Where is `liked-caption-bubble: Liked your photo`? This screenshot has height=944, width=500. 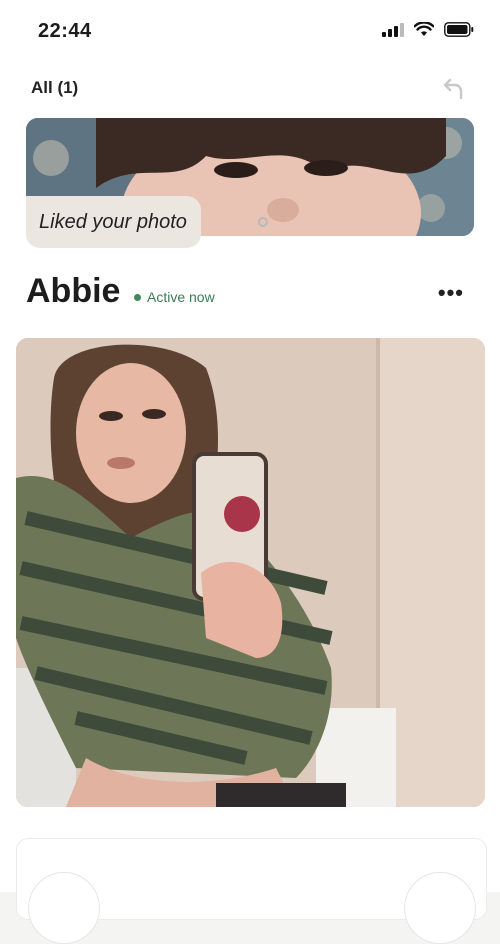
liked-caption-bubble: Liked your photo is located at coordinates (113, 222).